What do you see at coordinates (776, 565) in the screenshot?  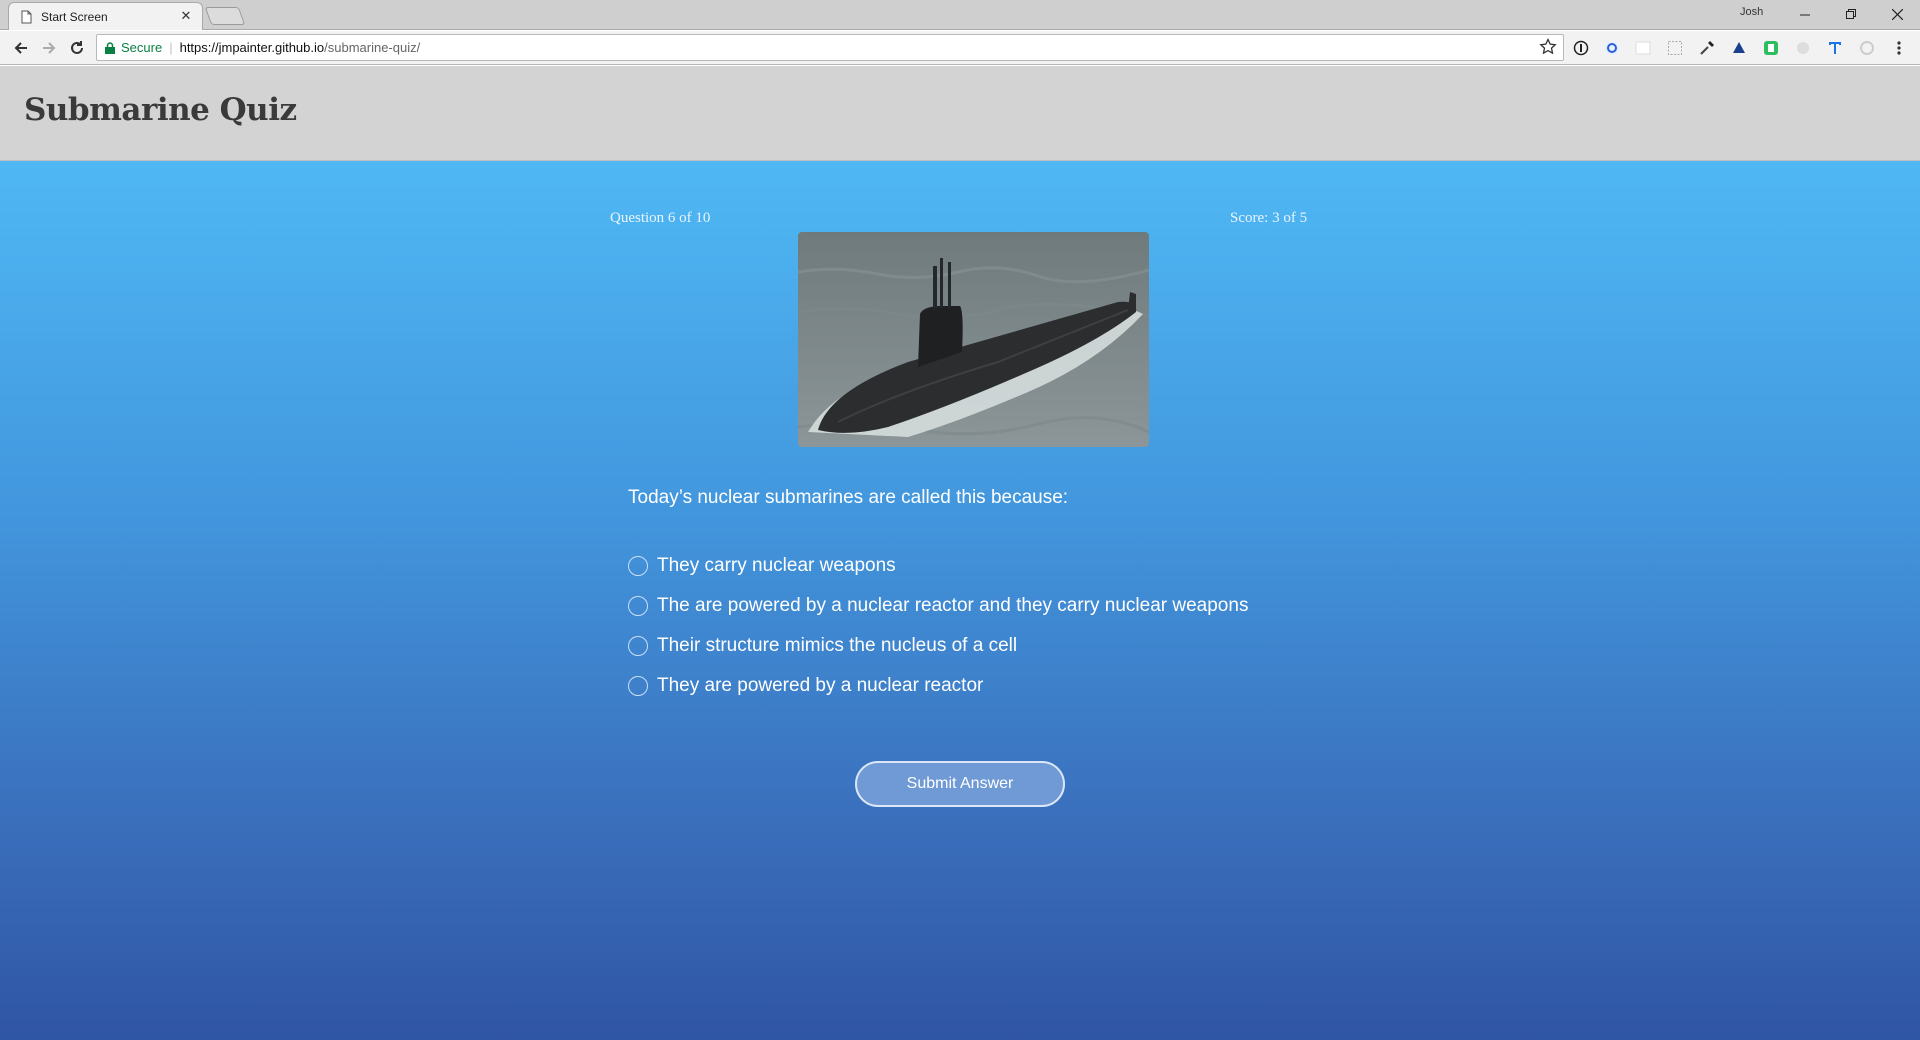 I see `answer-label: They carry nuclear weapons` at bounding box center [776, 565].